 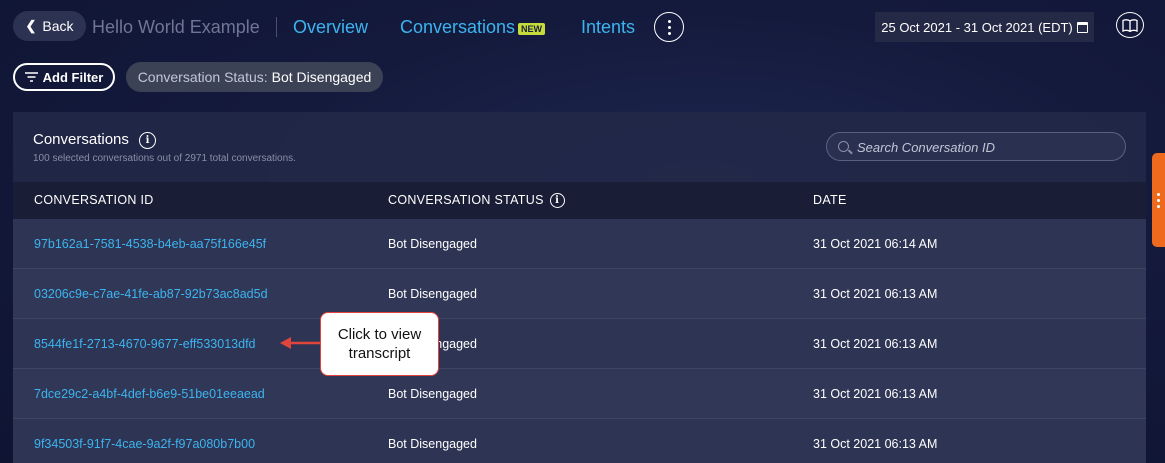 I want to click on add-filter-label: Add Filter, so click(x=73, y=77).